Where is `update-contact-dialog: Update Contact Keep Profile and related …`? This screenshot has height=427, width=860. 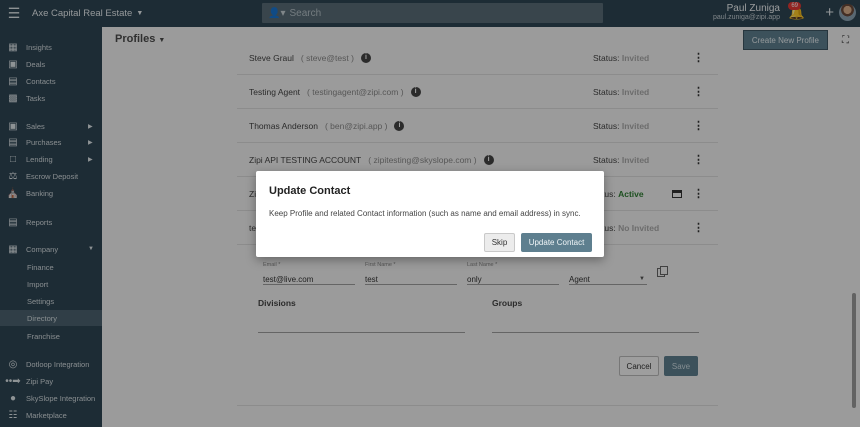
update-contact-dialog: Update Contact Keep Profile and related … is located at coordinates (430, 214).